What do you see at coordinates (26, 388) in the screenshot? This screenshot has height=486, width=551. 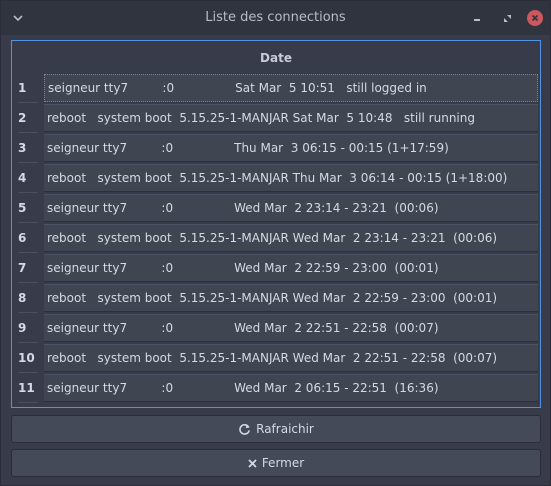 I see `row-number: 11` at bounding box center [26, 388].